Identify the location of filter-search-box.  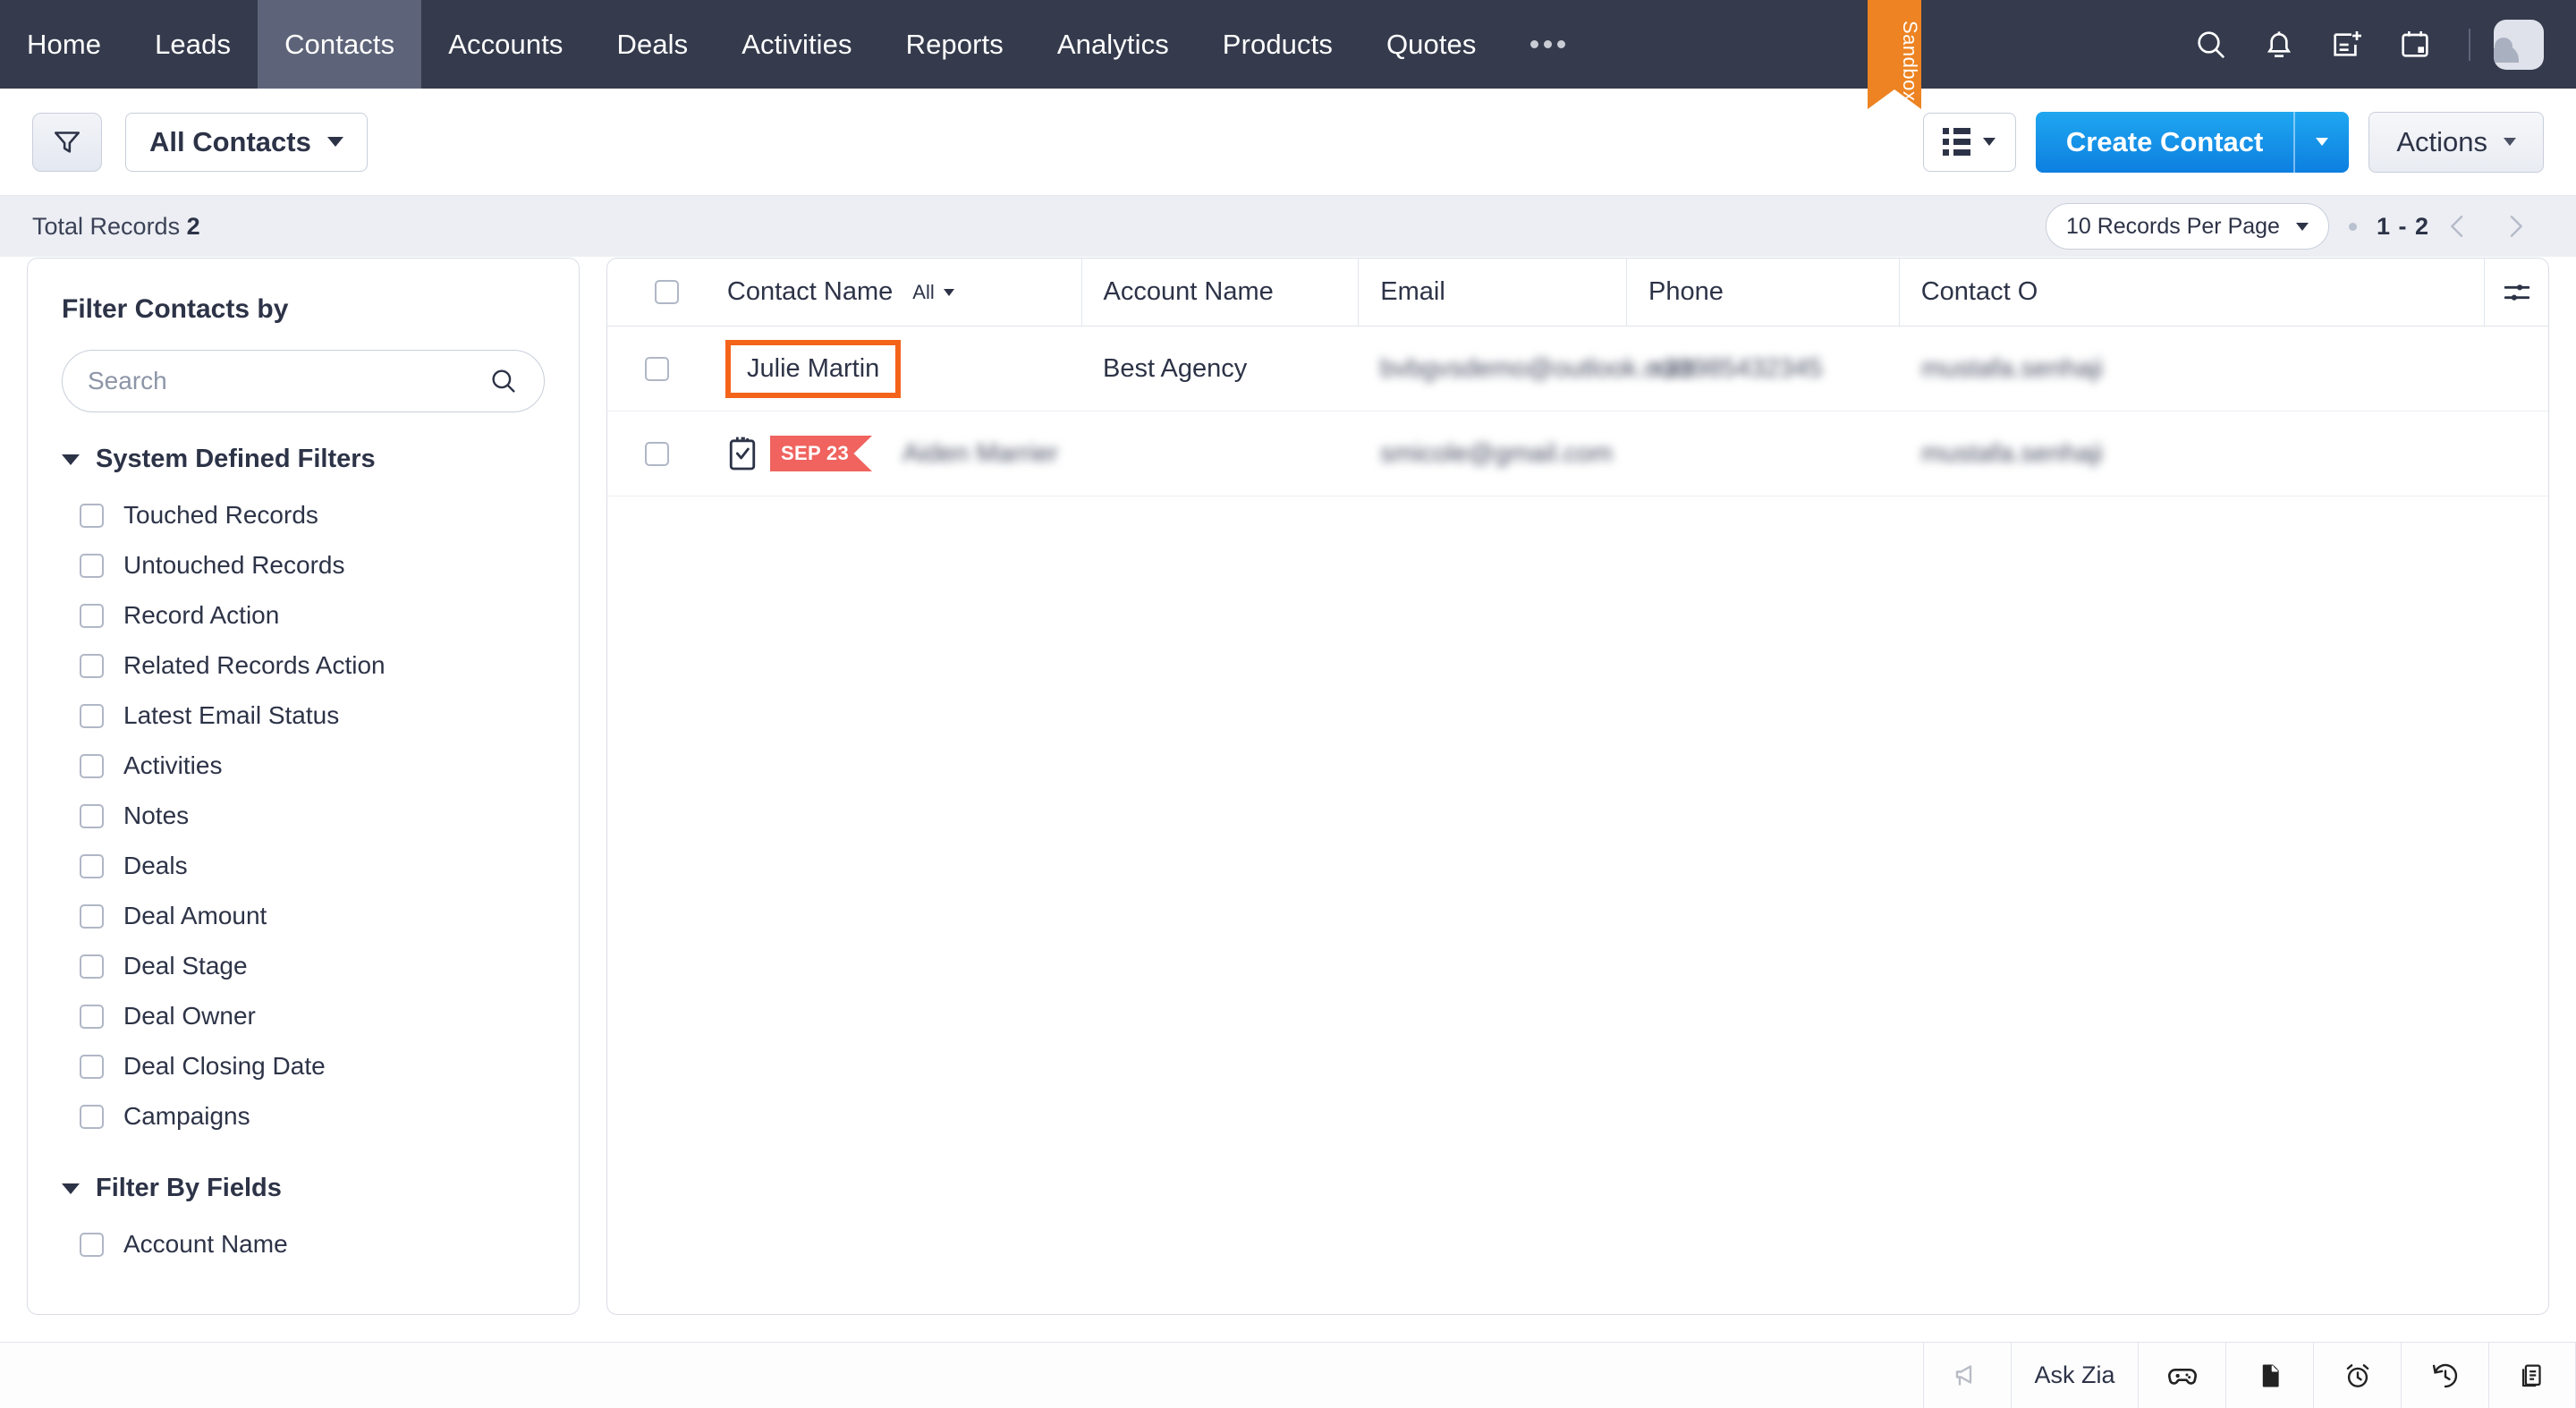
(303, 381).